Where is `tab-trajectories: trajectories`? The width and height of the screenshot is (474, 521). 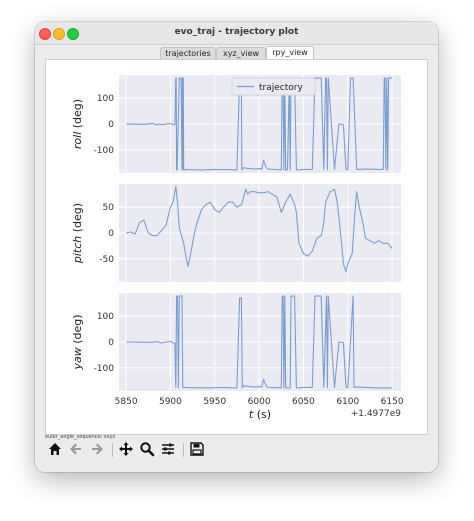 tab-trajectories: trajectories is located at coordinates (188, 53).